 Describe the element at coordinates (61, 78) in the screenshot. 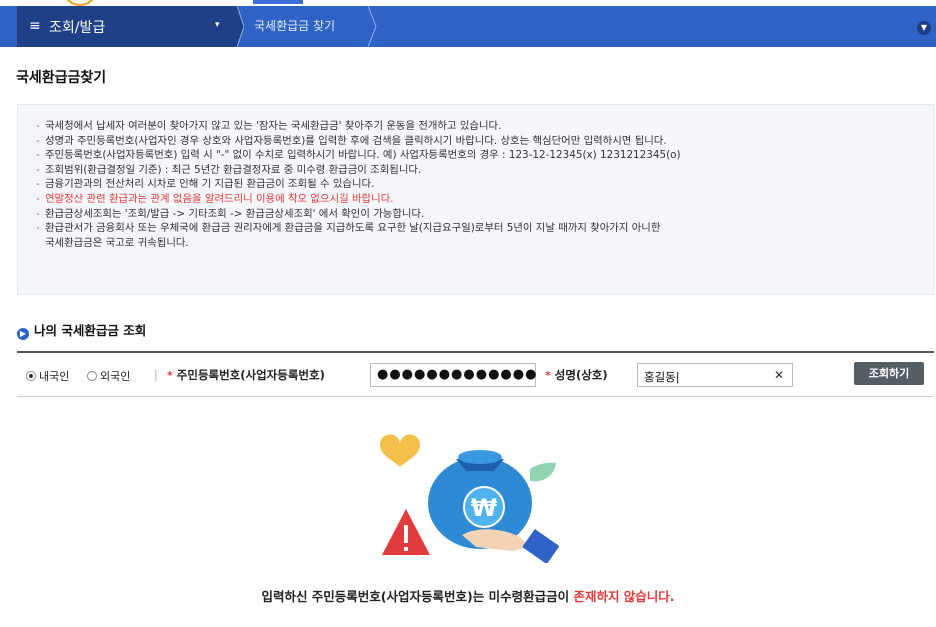

I see `page-title: 국세환급금찾기` at that location.